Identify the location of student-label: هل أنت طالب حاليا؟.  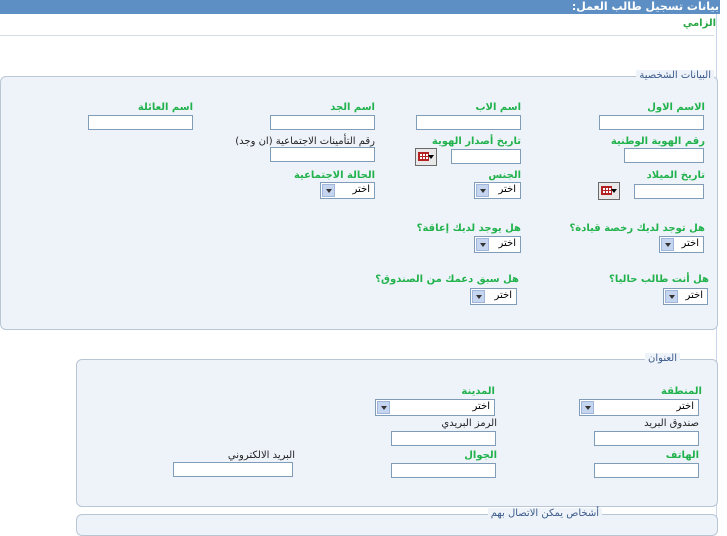
(659, 279).